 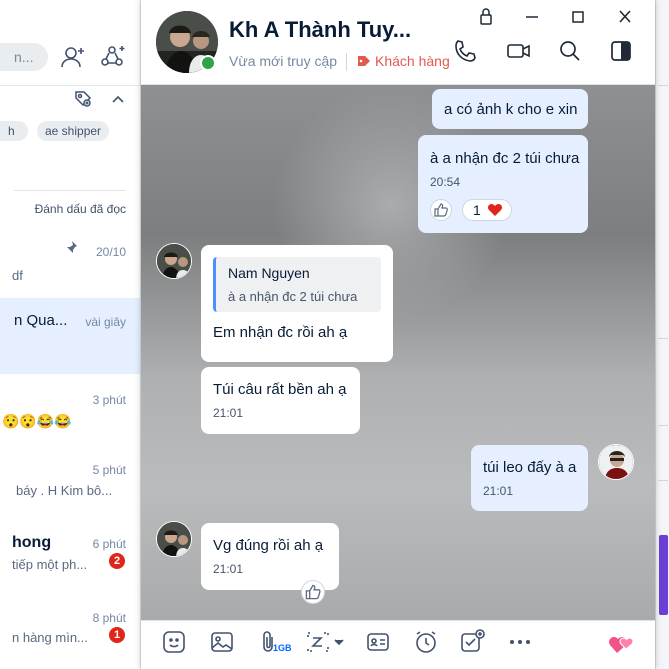 I want to click on conversation-time: vài giây, so click(x=105, y=322).